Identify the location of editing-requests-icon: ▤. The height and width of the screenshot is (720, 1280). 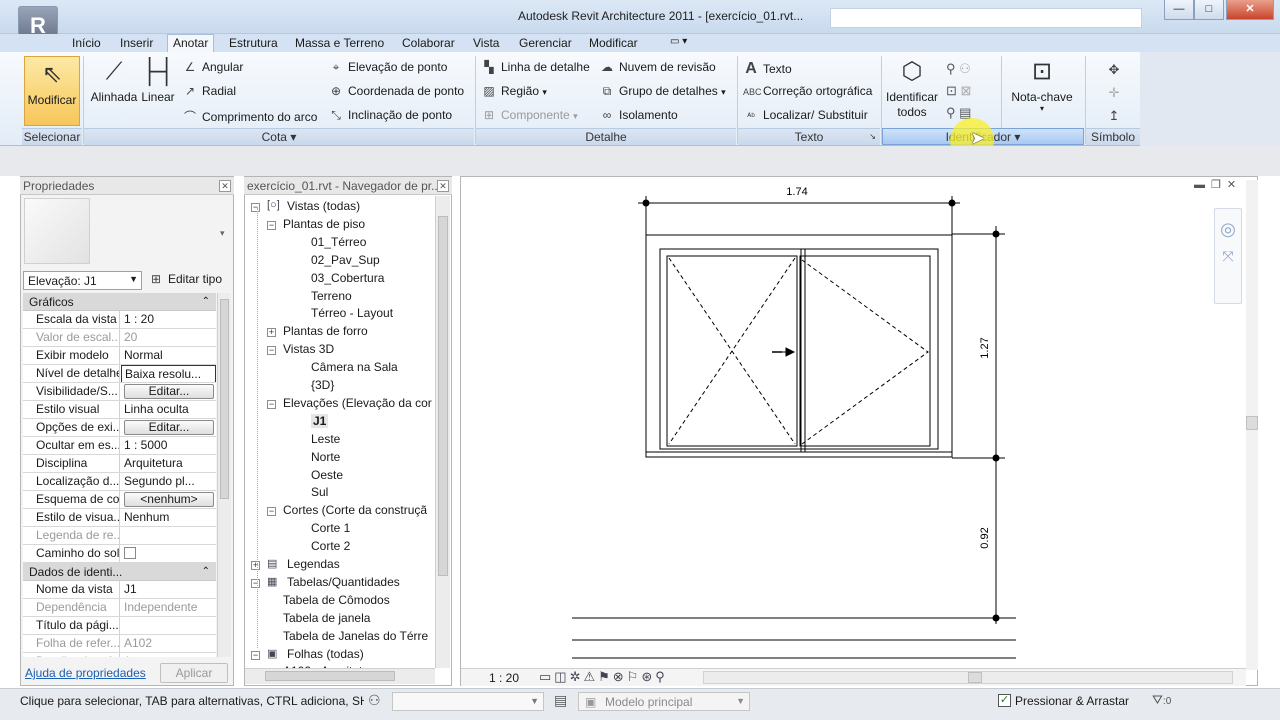
(560, 700).